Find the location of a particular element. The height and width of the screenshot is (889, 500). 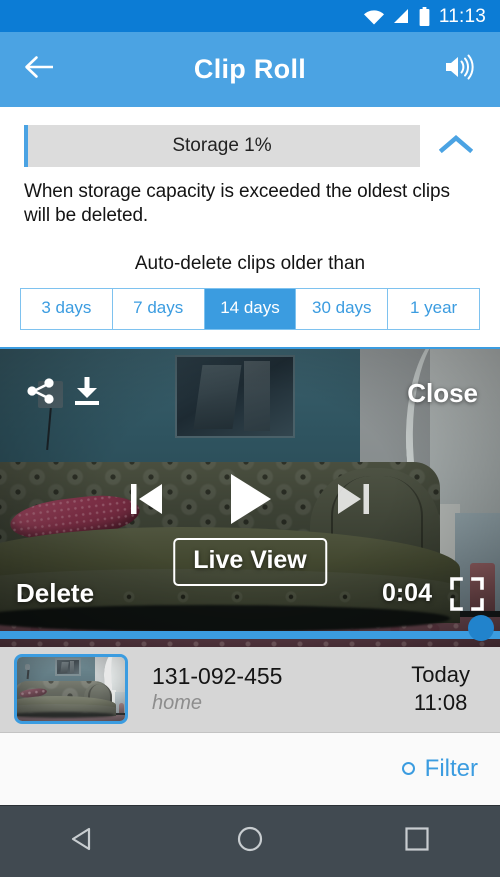

auto-delete-option: 14 days is located at coordinates (250, 308).